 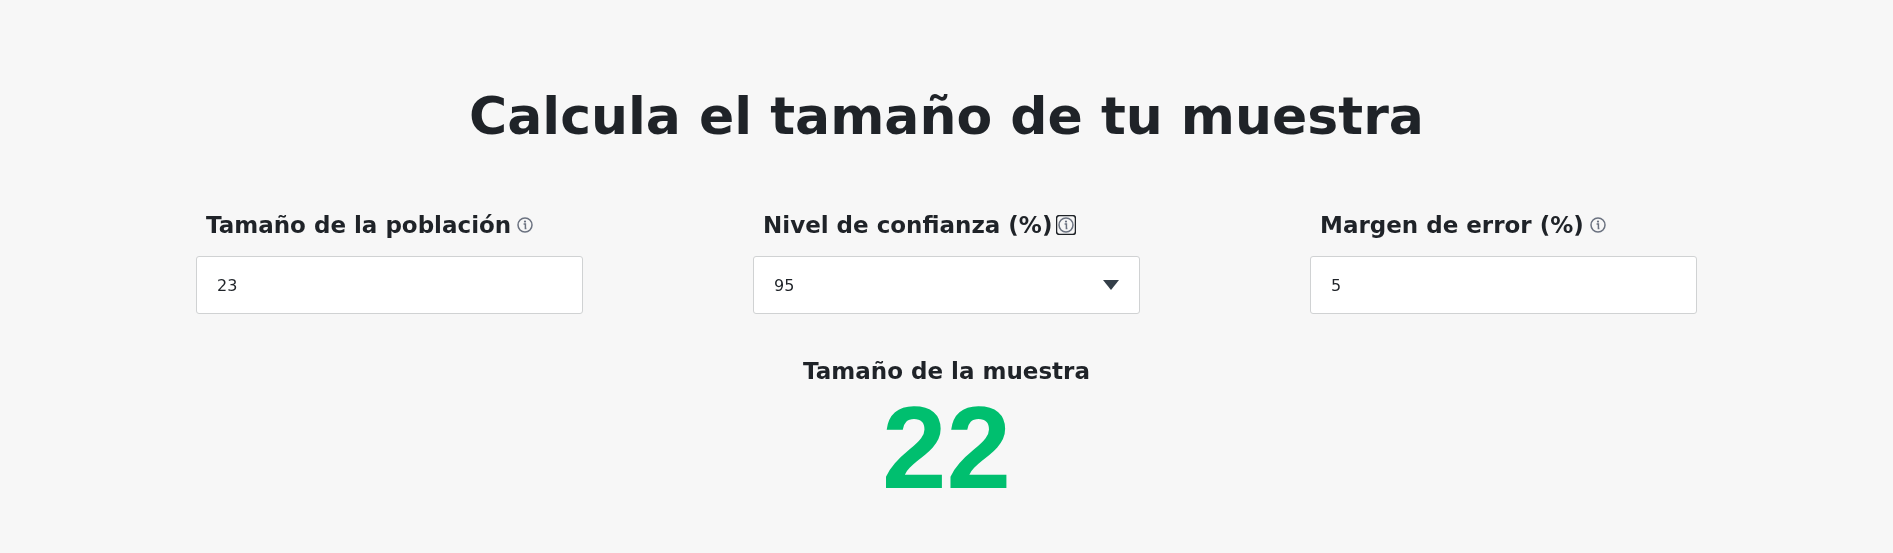 I want to click on result-label: Tamaño de la muestra, so click(x=946, y=371).